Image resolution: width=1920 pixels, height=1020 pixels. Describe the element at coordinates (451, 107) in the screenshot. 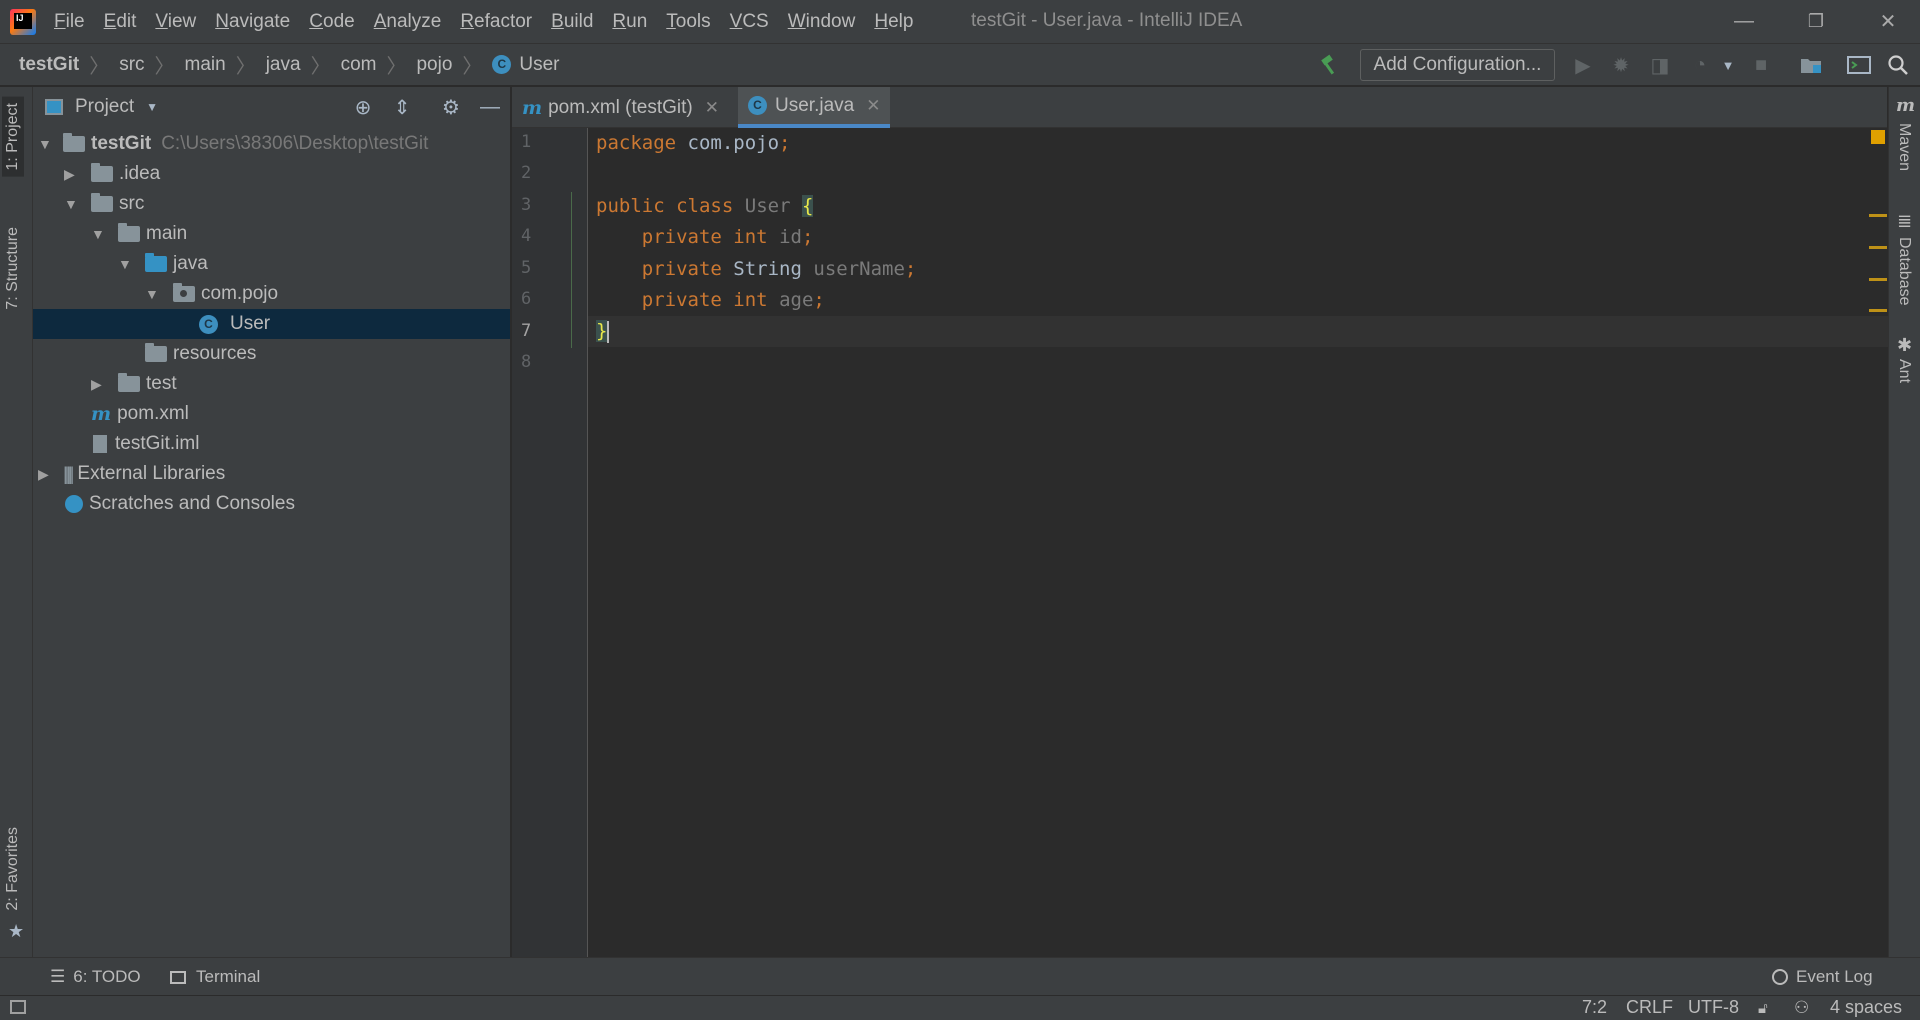

I see `gear-icon: ⚙` at that location.